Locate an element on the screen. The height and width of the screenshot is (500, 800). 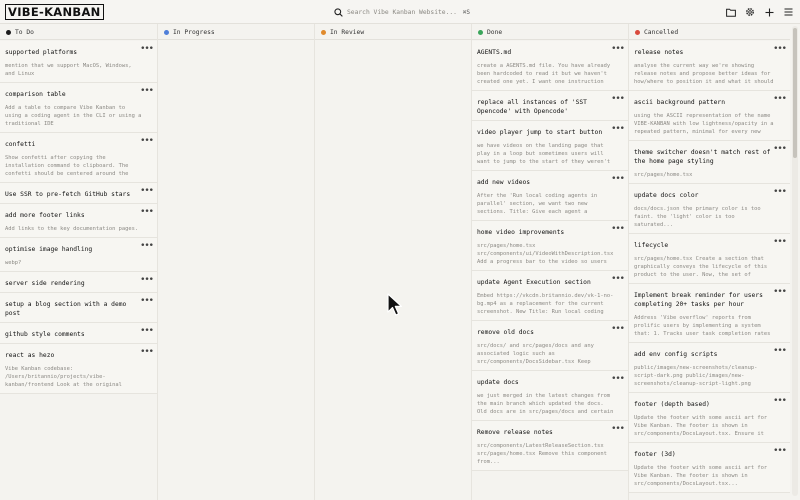
task-card-title: server side rendering is located at coordinates (45, 283).